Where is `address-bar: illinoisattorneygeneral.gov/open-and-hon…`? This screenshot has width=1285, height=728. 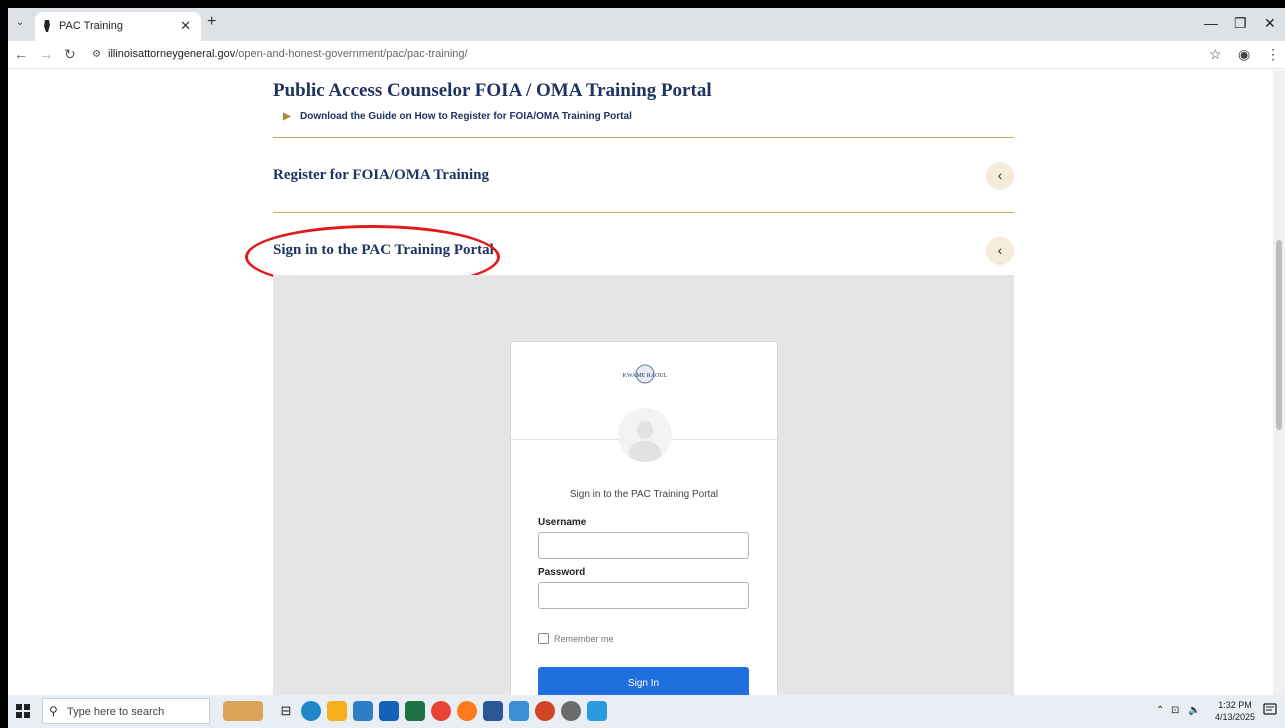
address-bar: illinoisattorneygeneral.gov/open-and-hon… is located at coordinates (288, 54).